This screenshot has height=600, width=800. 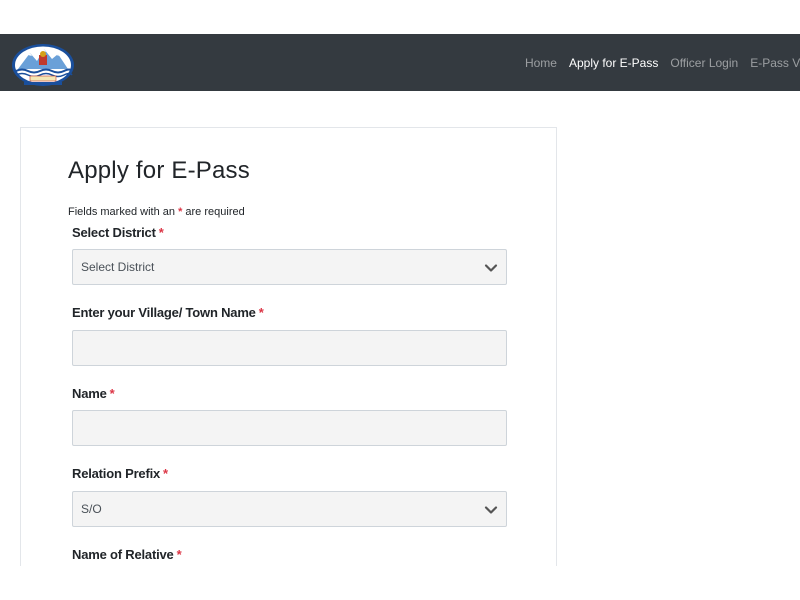 What do you see at coordinates (159, 170) in the screenshot?
I see `page-title: Apply for E-Pass` at bounding box center [159, 170].